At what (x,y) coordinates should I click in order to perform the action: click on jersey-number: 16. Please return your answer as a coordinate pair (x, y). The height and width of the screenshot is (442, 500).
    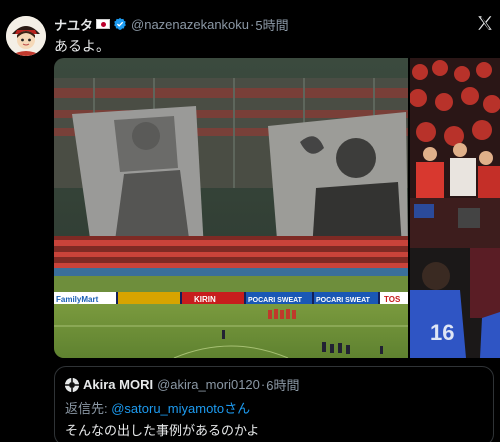
    Looking at the image, I should click on (442, 332).